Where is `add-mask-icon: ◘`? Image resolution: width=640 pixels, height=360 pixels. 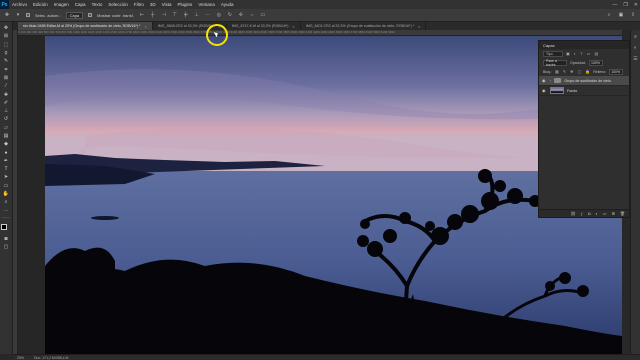
add-mask-icon: ◘ is located at coordinates (589, 213).